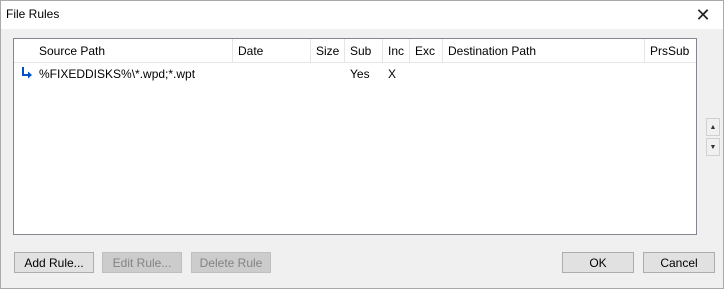 This screenshot has height=289, width=724. I want to click on cell-prssub, so click(670, 74).